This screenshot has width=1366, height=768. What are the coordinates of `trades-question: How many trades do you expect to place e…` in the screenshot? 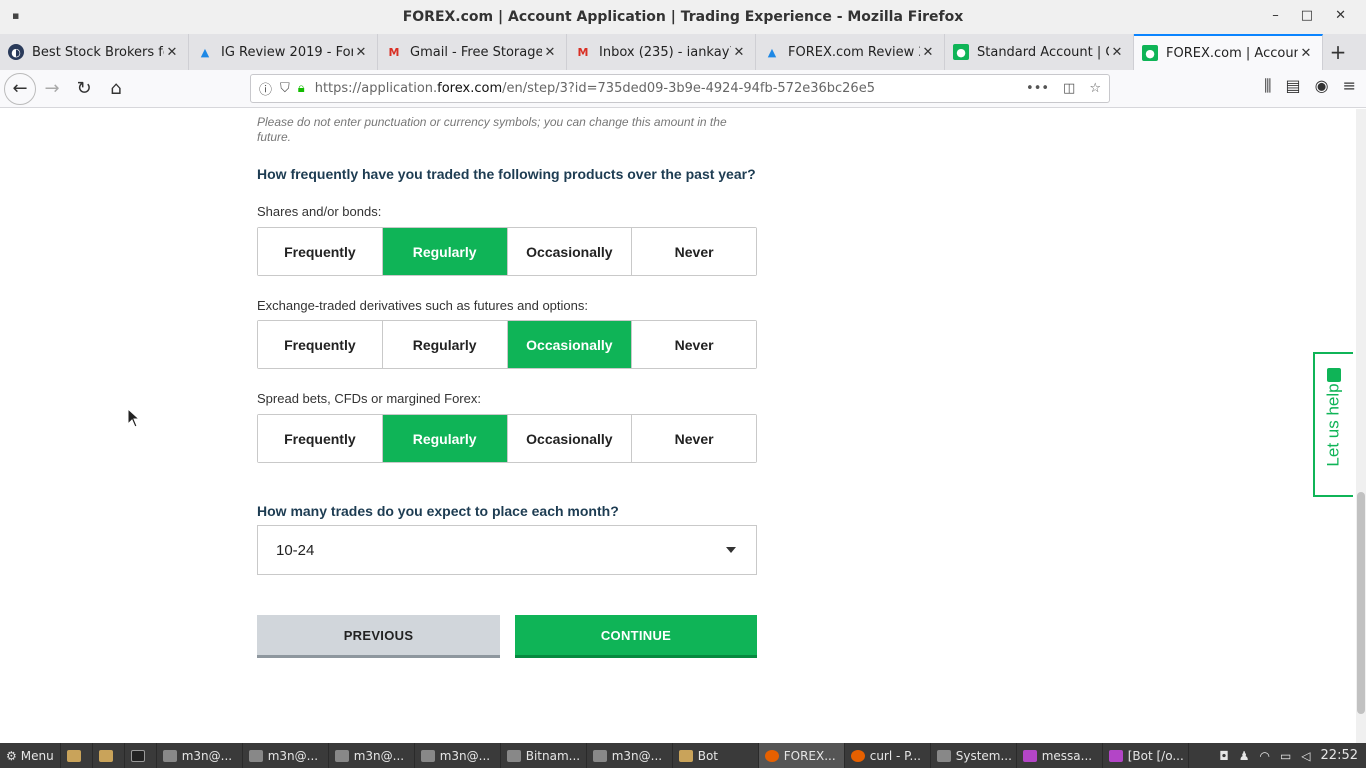 It's located at (438, 511).